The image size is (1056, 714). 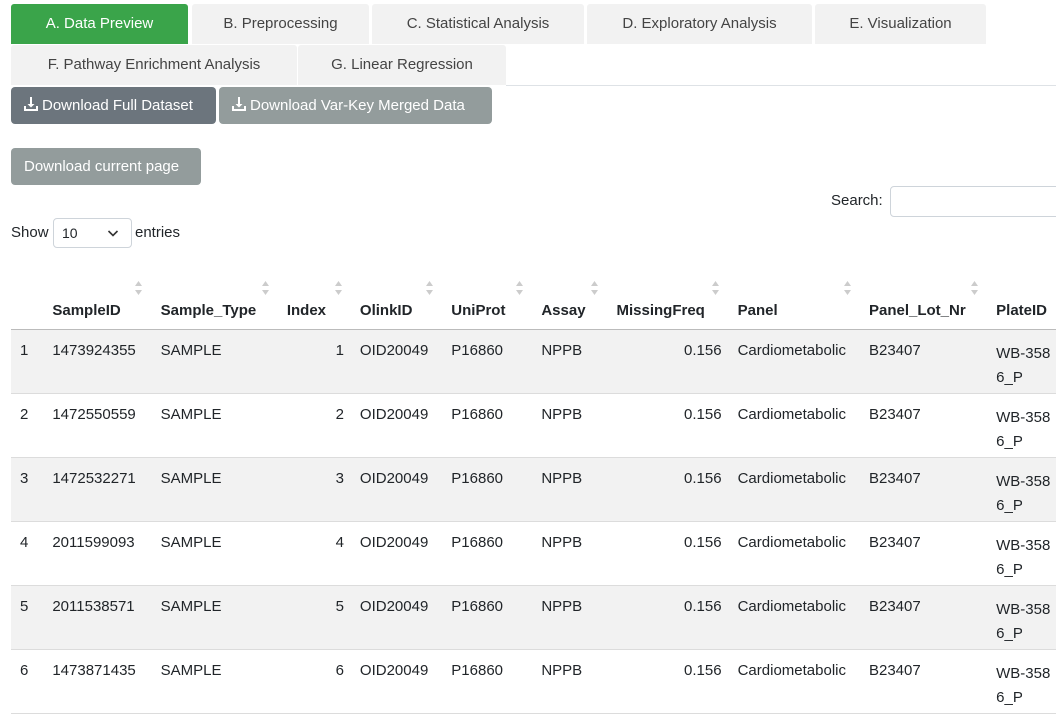 What do you see at coordinates (478, 24) in the screenshot?
I see `tab-statistical-analysis: C. Statistical Analysis` at bounding box center [478, 24].